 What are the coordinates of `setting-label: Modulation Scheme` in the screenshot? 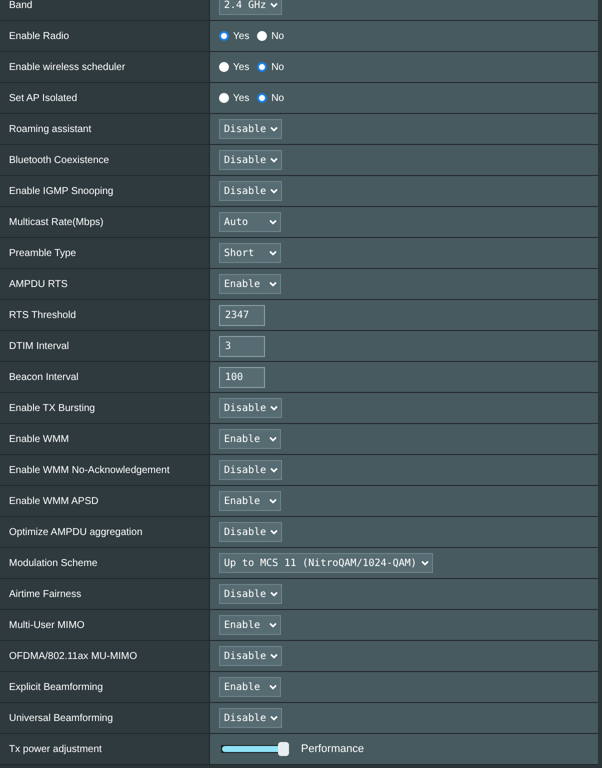 It's located at (105, 563).